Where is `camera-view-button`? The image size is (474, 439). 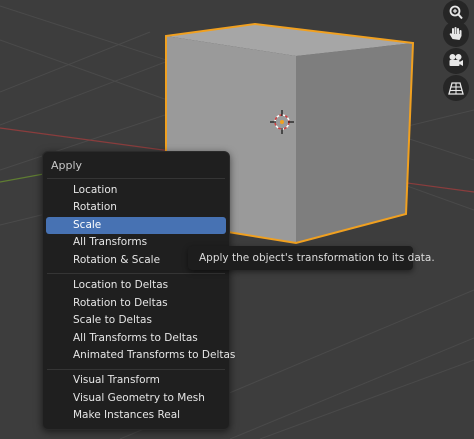
camera-view-button is located at coordinates (456, 61).